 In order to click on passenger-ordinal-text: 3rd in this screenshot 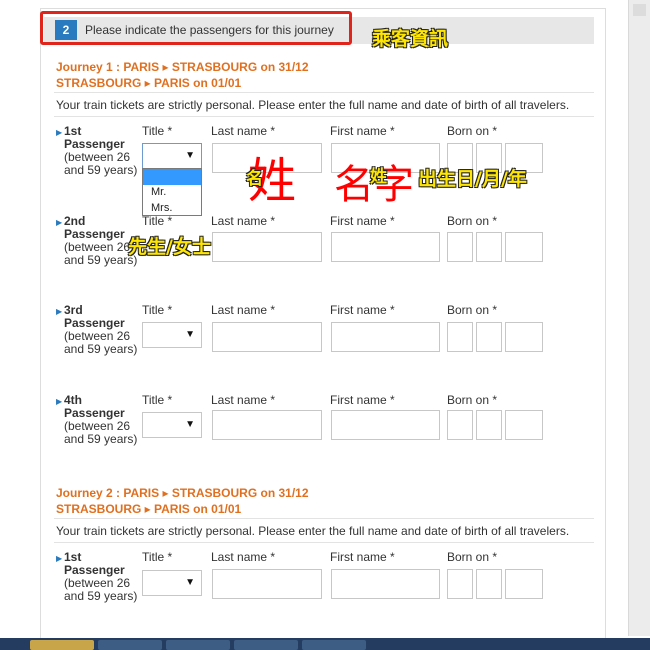, I will do `click(73, 310)`.